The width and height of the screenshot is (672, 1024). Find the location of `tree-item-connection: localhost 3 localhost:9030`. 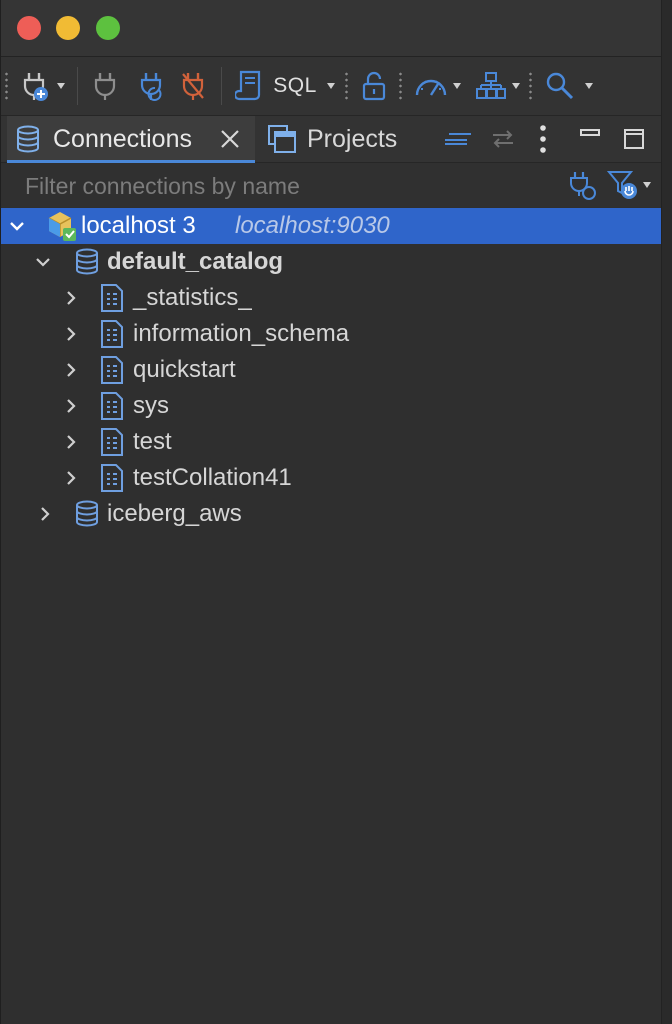

tree-item-connection: localhost 3 localhost:9030 is located at coordinates (332, 226).